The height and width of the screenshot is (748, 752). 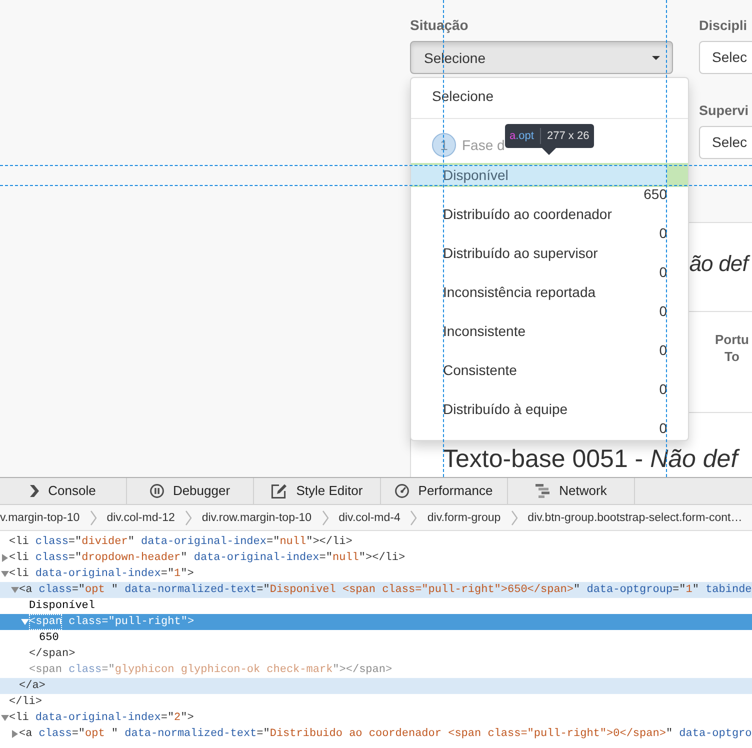 What do you see at coordinates (549, 175) in the screenshot?
I see `dropdown-option: Disponível` at bounding box center [549, 175].